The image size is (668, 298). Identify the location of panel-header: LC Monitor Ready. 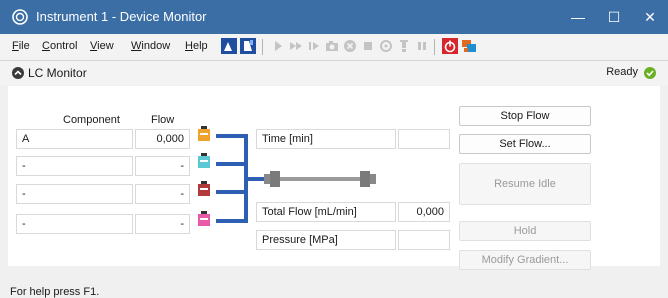
(334, 73).